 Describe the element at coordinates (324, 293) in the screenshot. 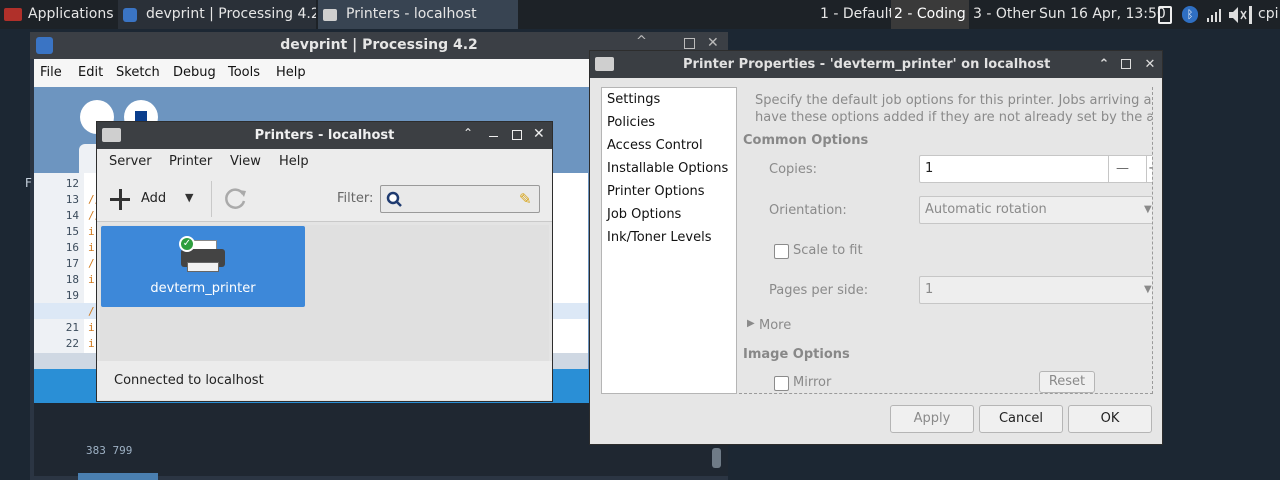

I see `printers-list: ✓ devterm_printer` at that location.